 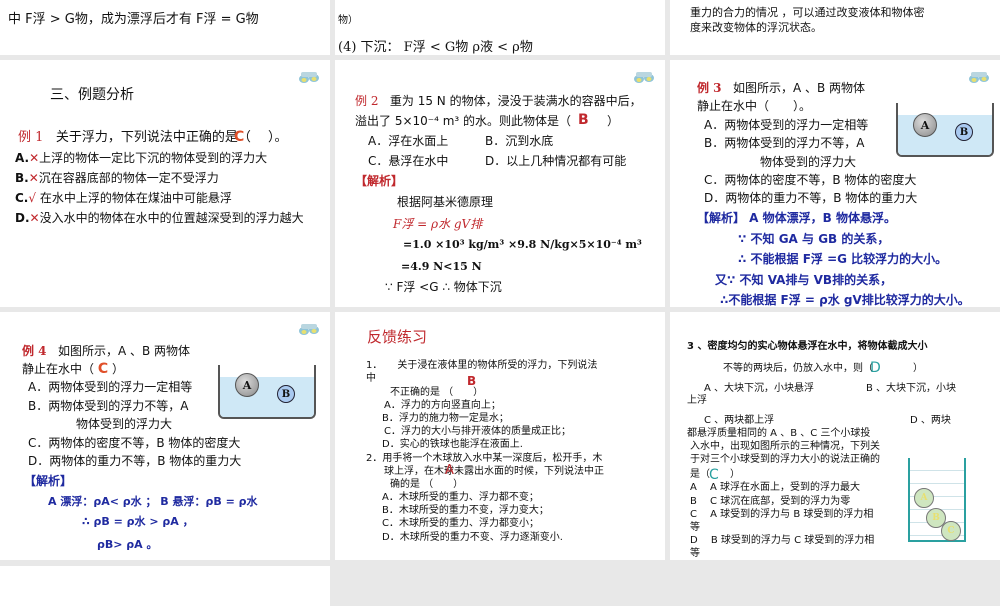 I want to click on question-line: 1． 关于浸在液体里的物体所受的浮力，下列说法, so click(x=482, y=365).